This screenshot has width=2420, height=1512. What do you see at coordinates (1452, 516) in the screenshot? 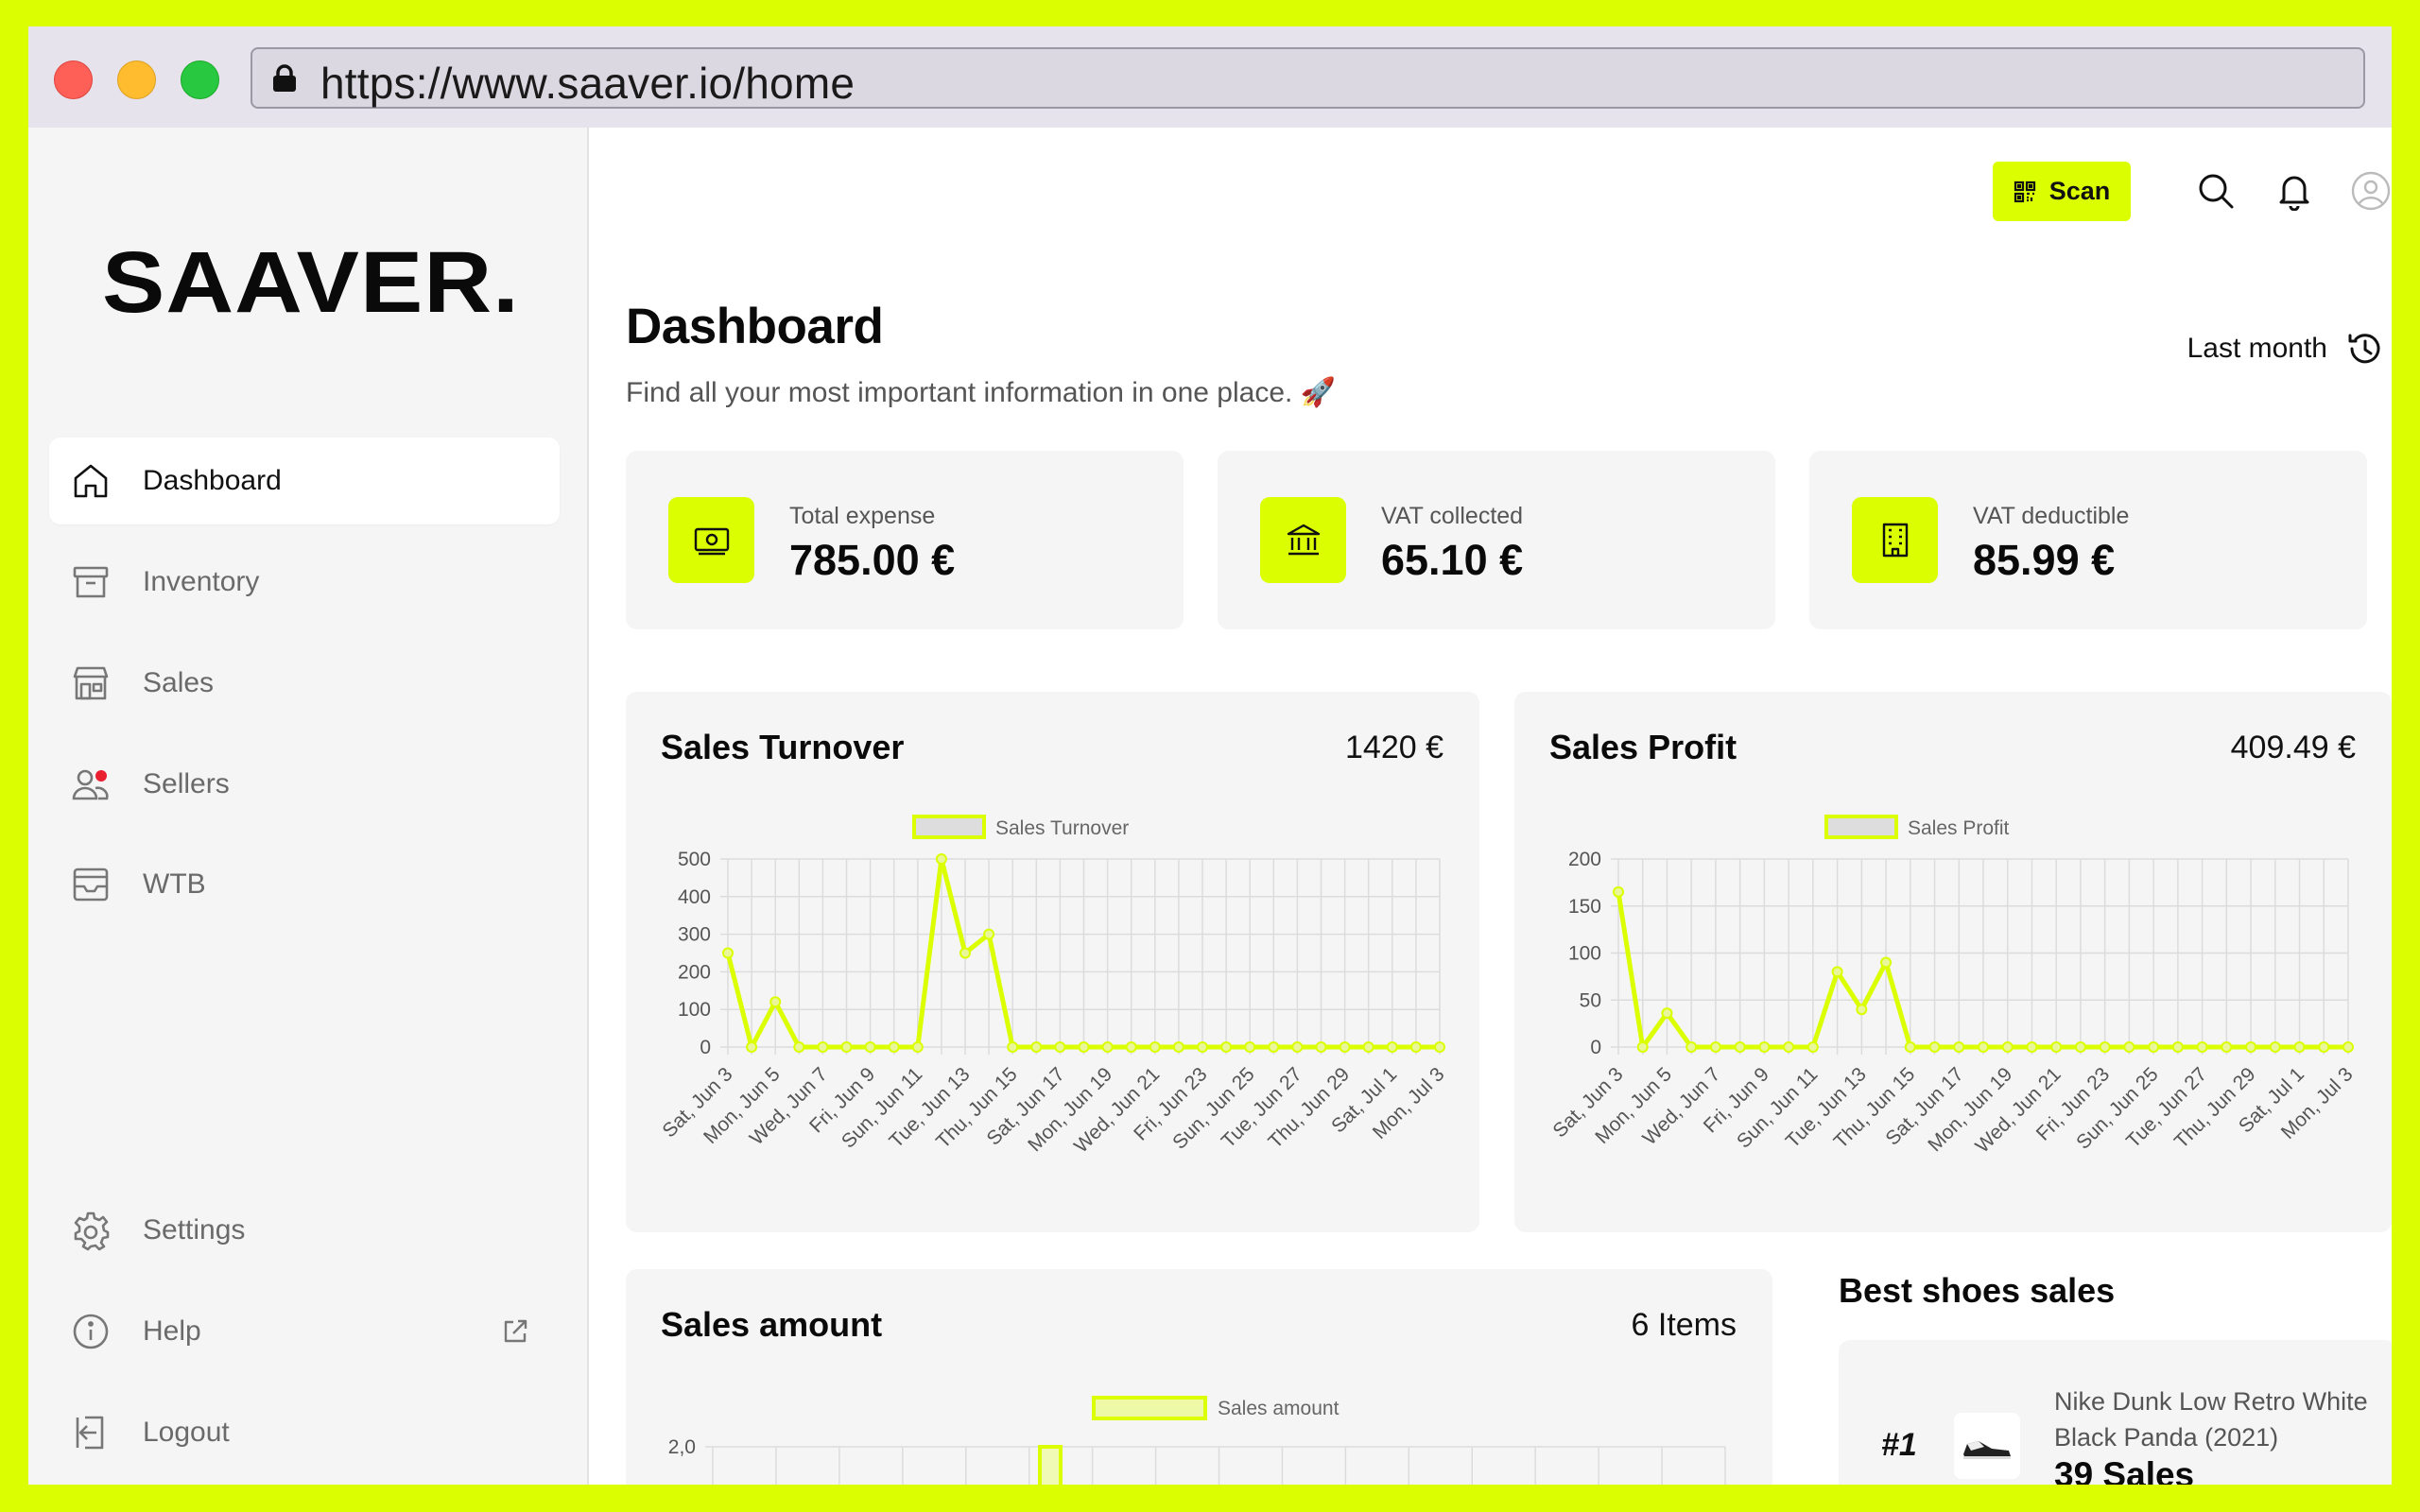
I see `stat-caption: VAT collected` at bounding box center [1452, 516].